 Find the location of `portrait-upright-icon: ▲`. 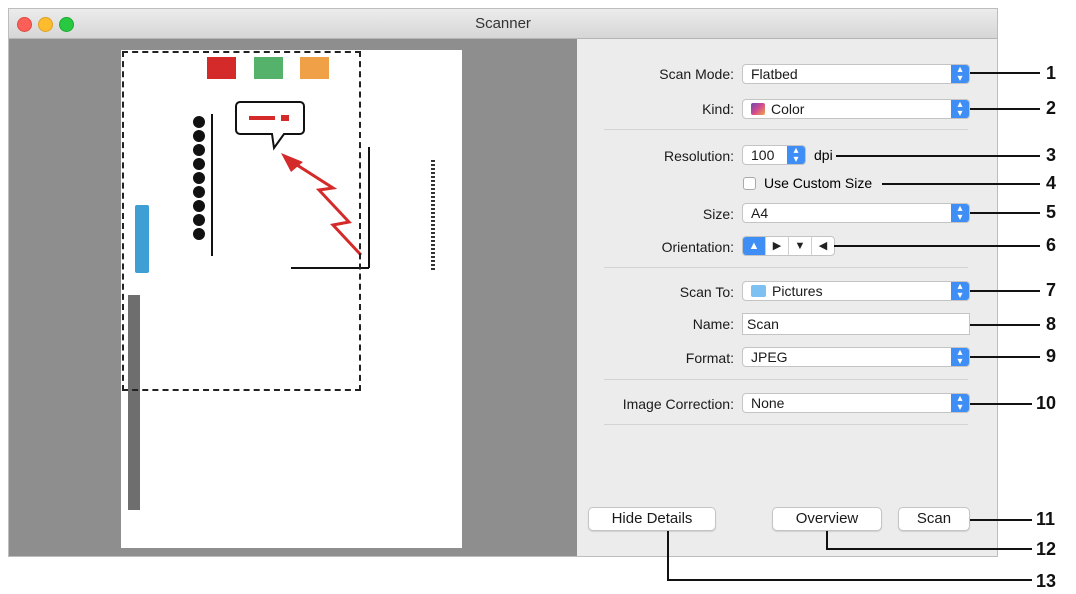

portrait-upright-icon: ▲ is located at coordinates (754, 246).